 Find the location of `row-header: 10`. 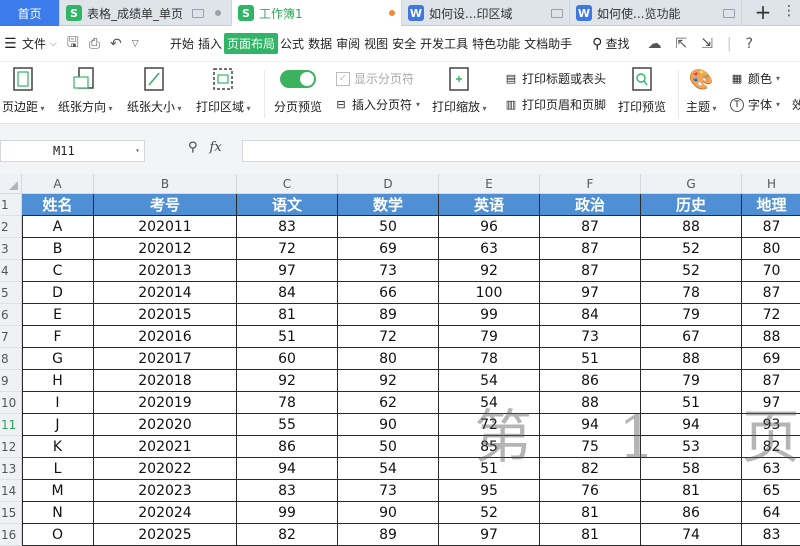

row-header: 10 is located at coordinates (11, 403).